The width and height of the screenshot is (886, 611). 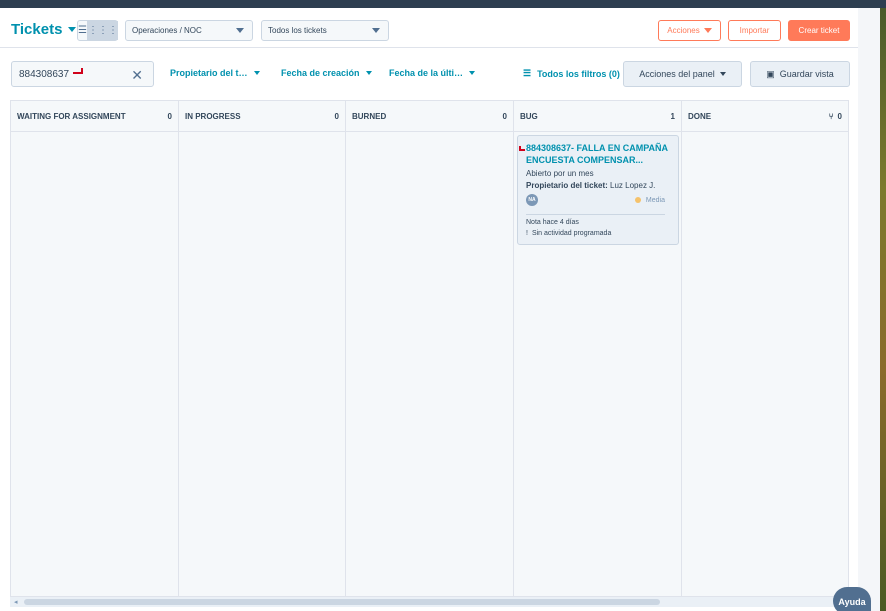 What do you see at coordinates (765, 116) in the screenshot?
I see `column-header: DONE ⑂ 0` at bounding box center [765, 116].